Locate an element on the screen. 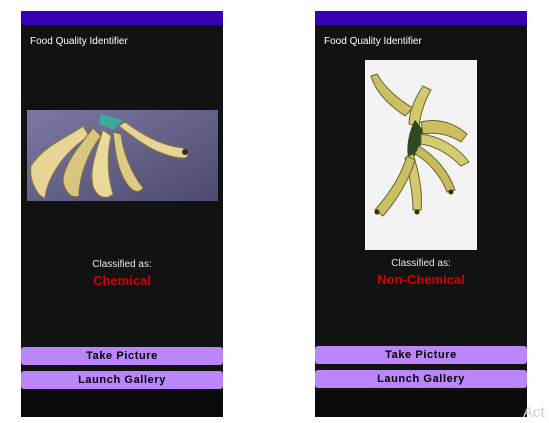 The width and height of the screenshot is (549, 423). activation-watermark: Act is located at coordinates (534, 412).